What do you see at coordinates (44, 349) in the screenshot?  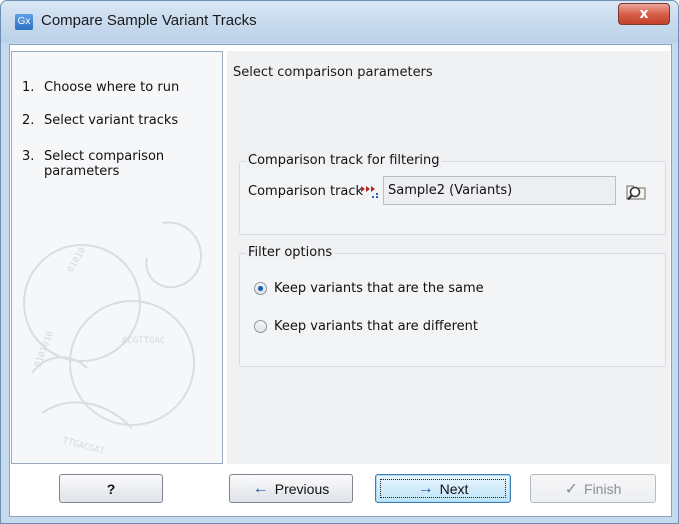 I see `svg-text: 0101010` at bounding box center [44, 349].